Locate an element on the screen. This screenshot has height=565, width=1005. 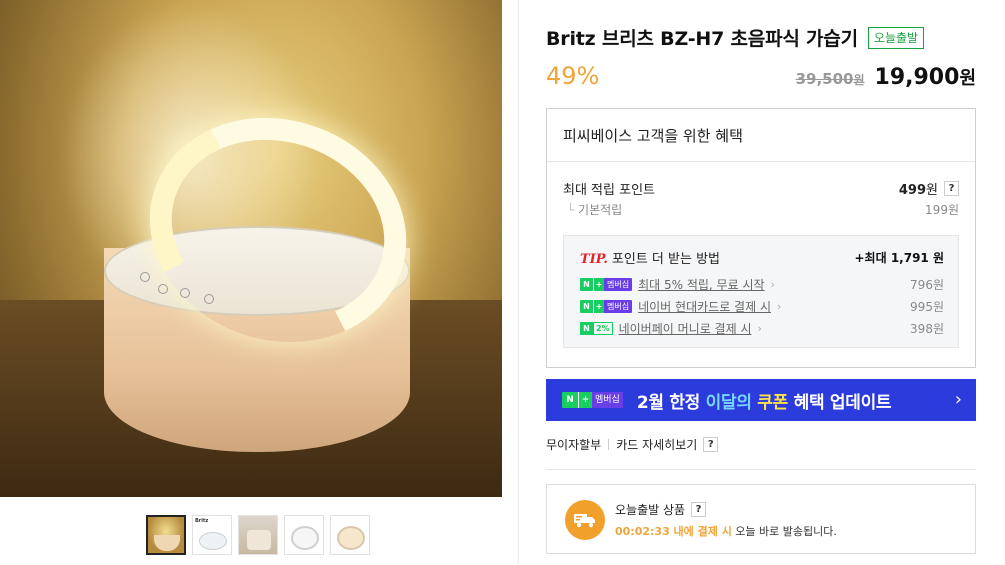
tip-row-value: 995원 is located at coordinates (927, 307).